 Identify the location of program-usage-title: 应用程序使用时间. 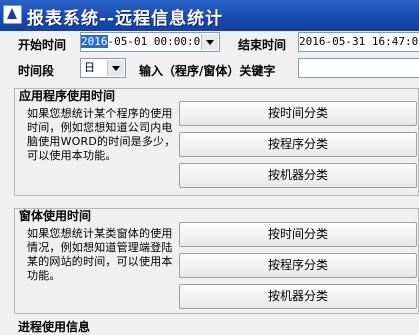
(67, 96).